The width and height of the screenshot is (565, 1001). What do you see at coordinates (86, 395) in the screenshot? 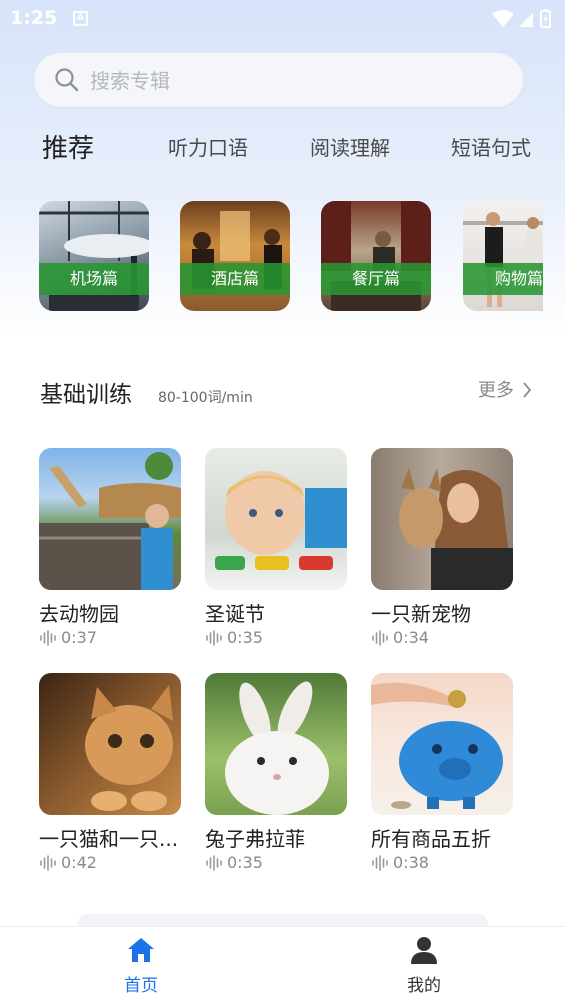
I see `section-title: 基础训练` at bounding box center [86, 395].